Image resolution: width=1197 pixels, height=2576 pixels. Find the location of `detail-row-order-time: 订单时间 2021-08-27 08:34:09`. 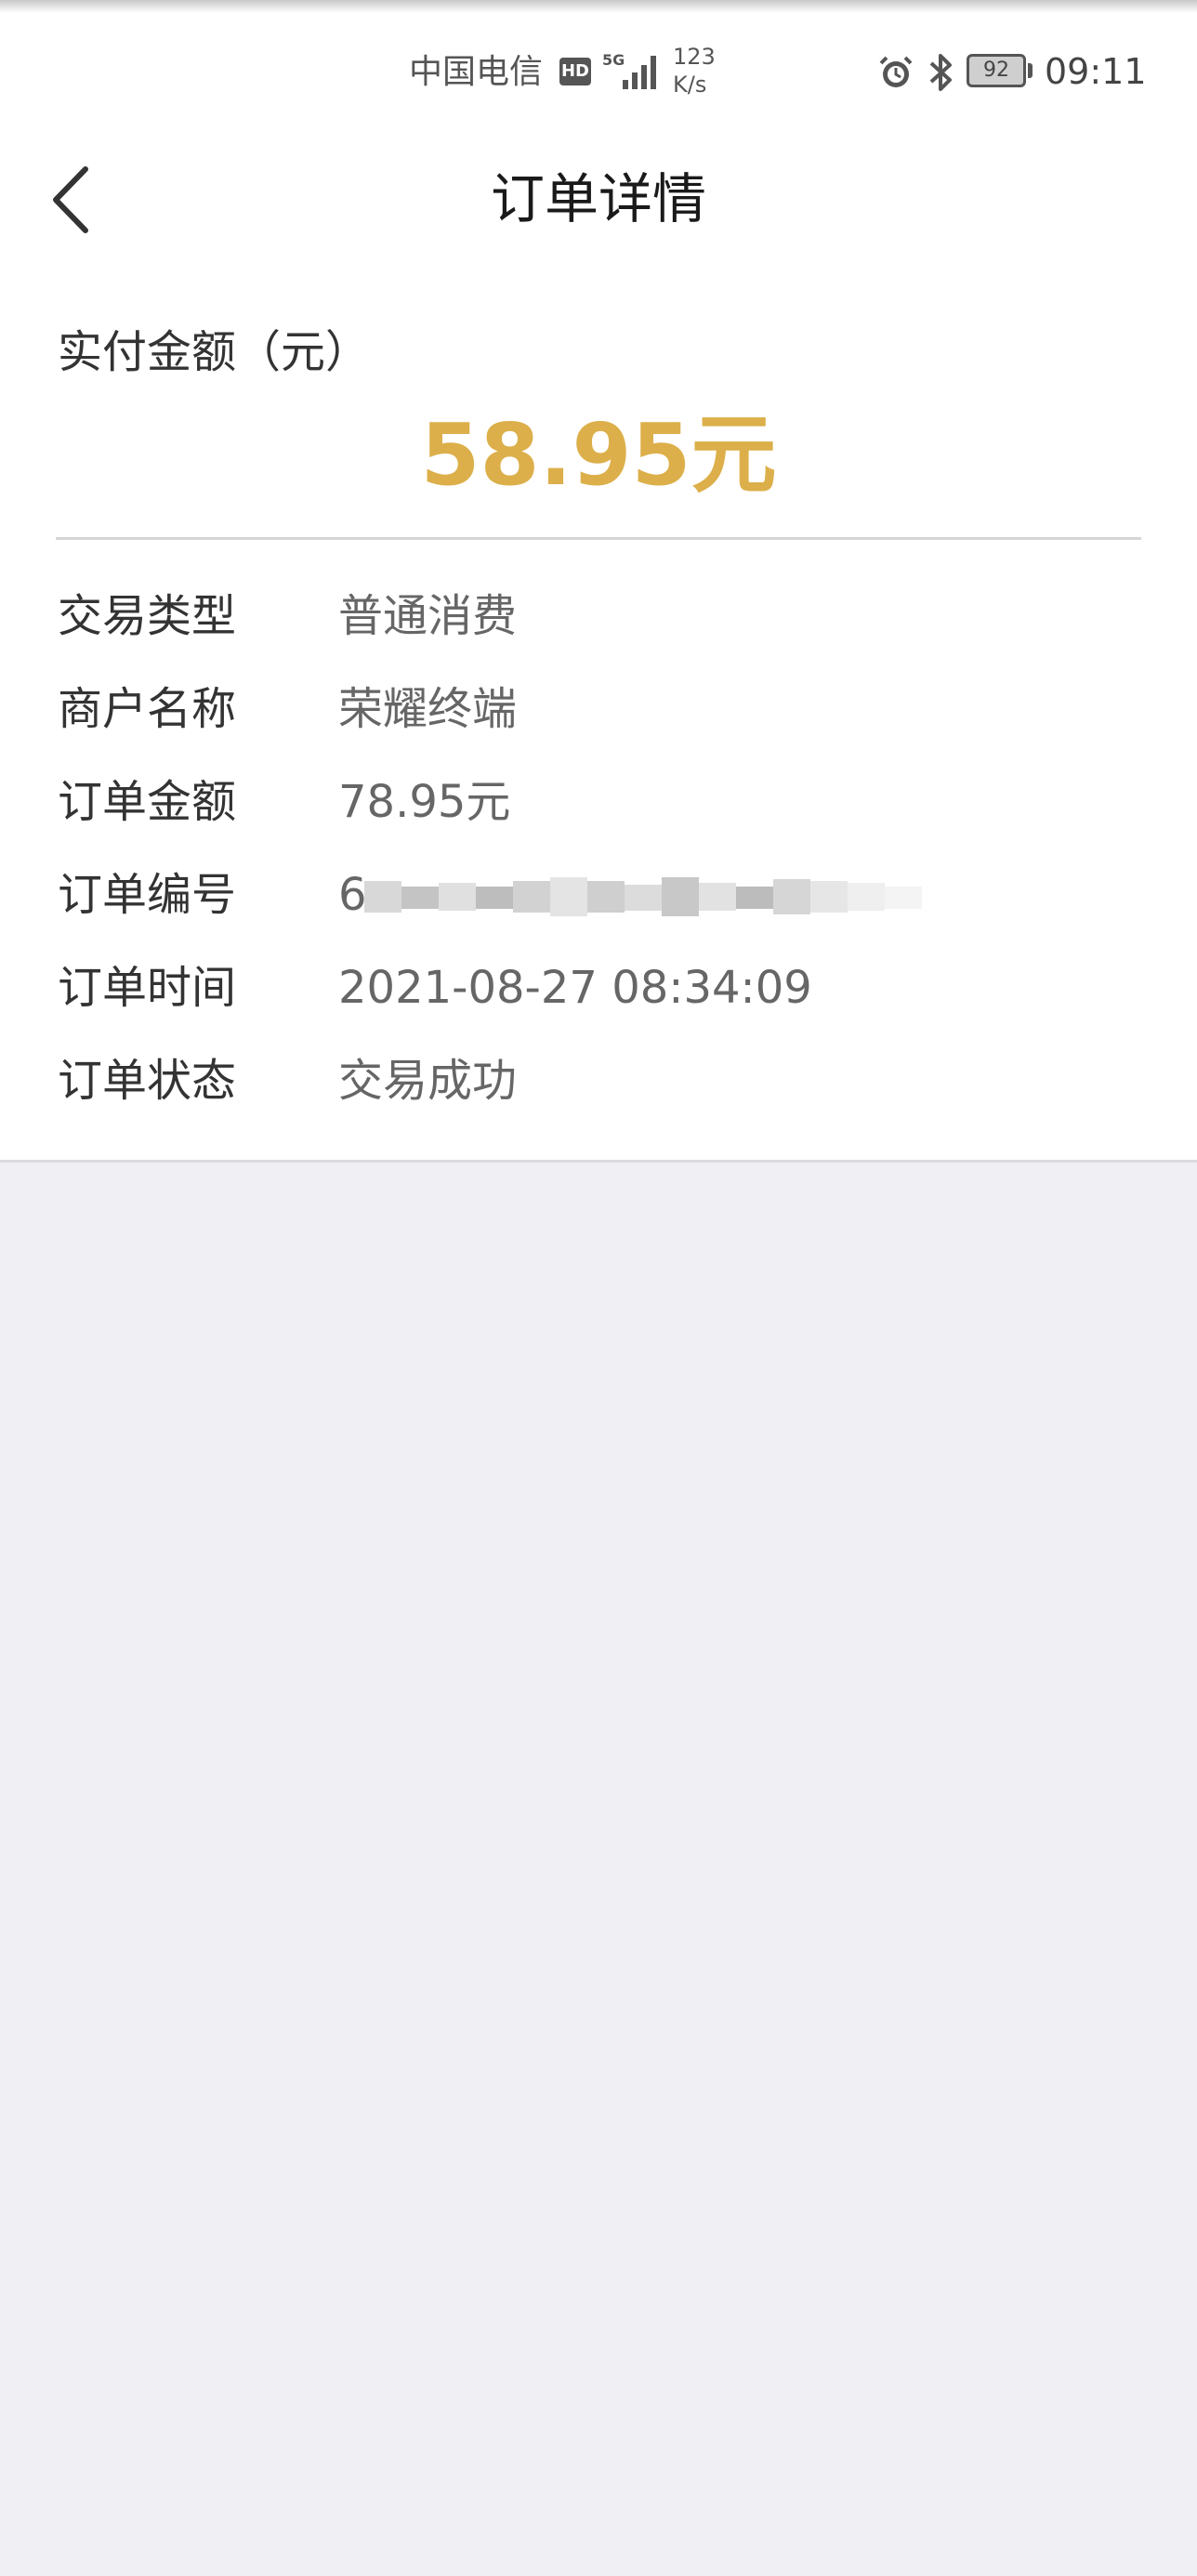

detail-row-order-time: 订单时间 2021-08-27 08:34:09 is located at coordinates (598, 992).